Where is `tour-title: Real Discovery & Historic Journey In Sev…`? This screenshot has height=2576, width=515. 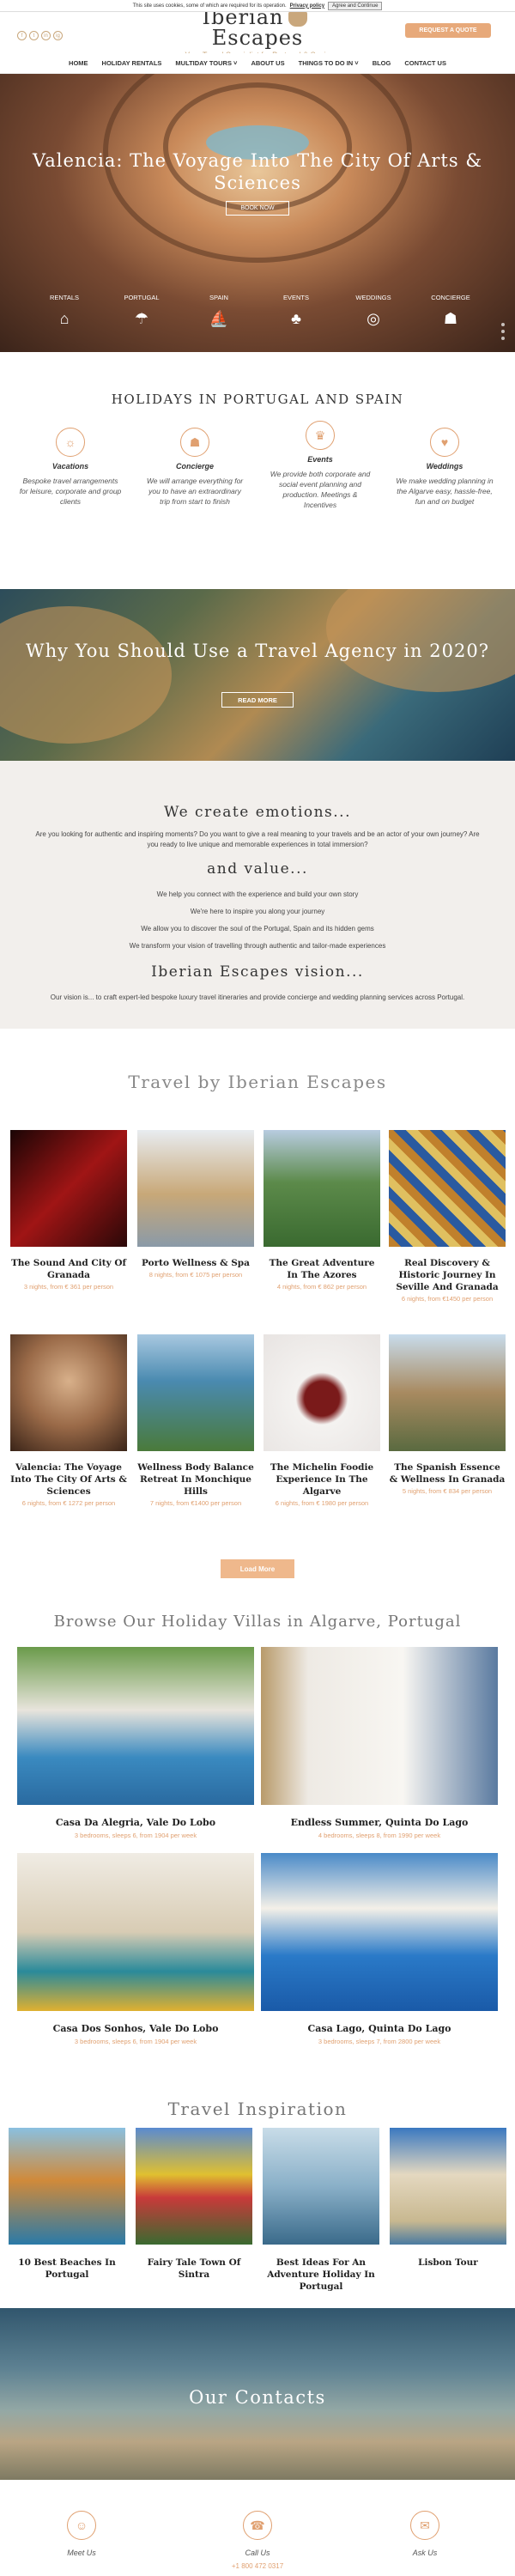
tour-title: Real Discovery & Historic Journey In Sev… is located at coordinates (447, 1275).